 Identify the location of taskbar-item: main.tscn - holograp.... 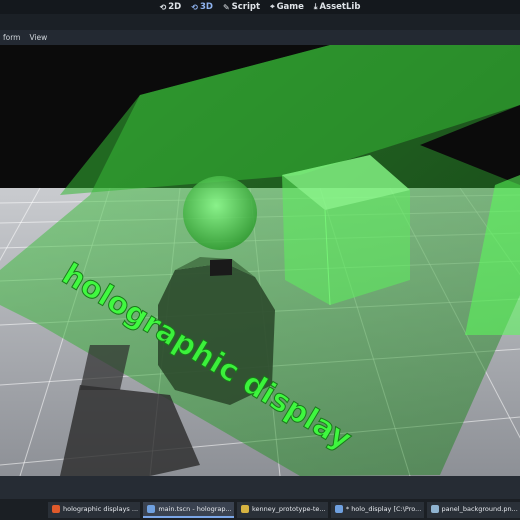
(188, 509).